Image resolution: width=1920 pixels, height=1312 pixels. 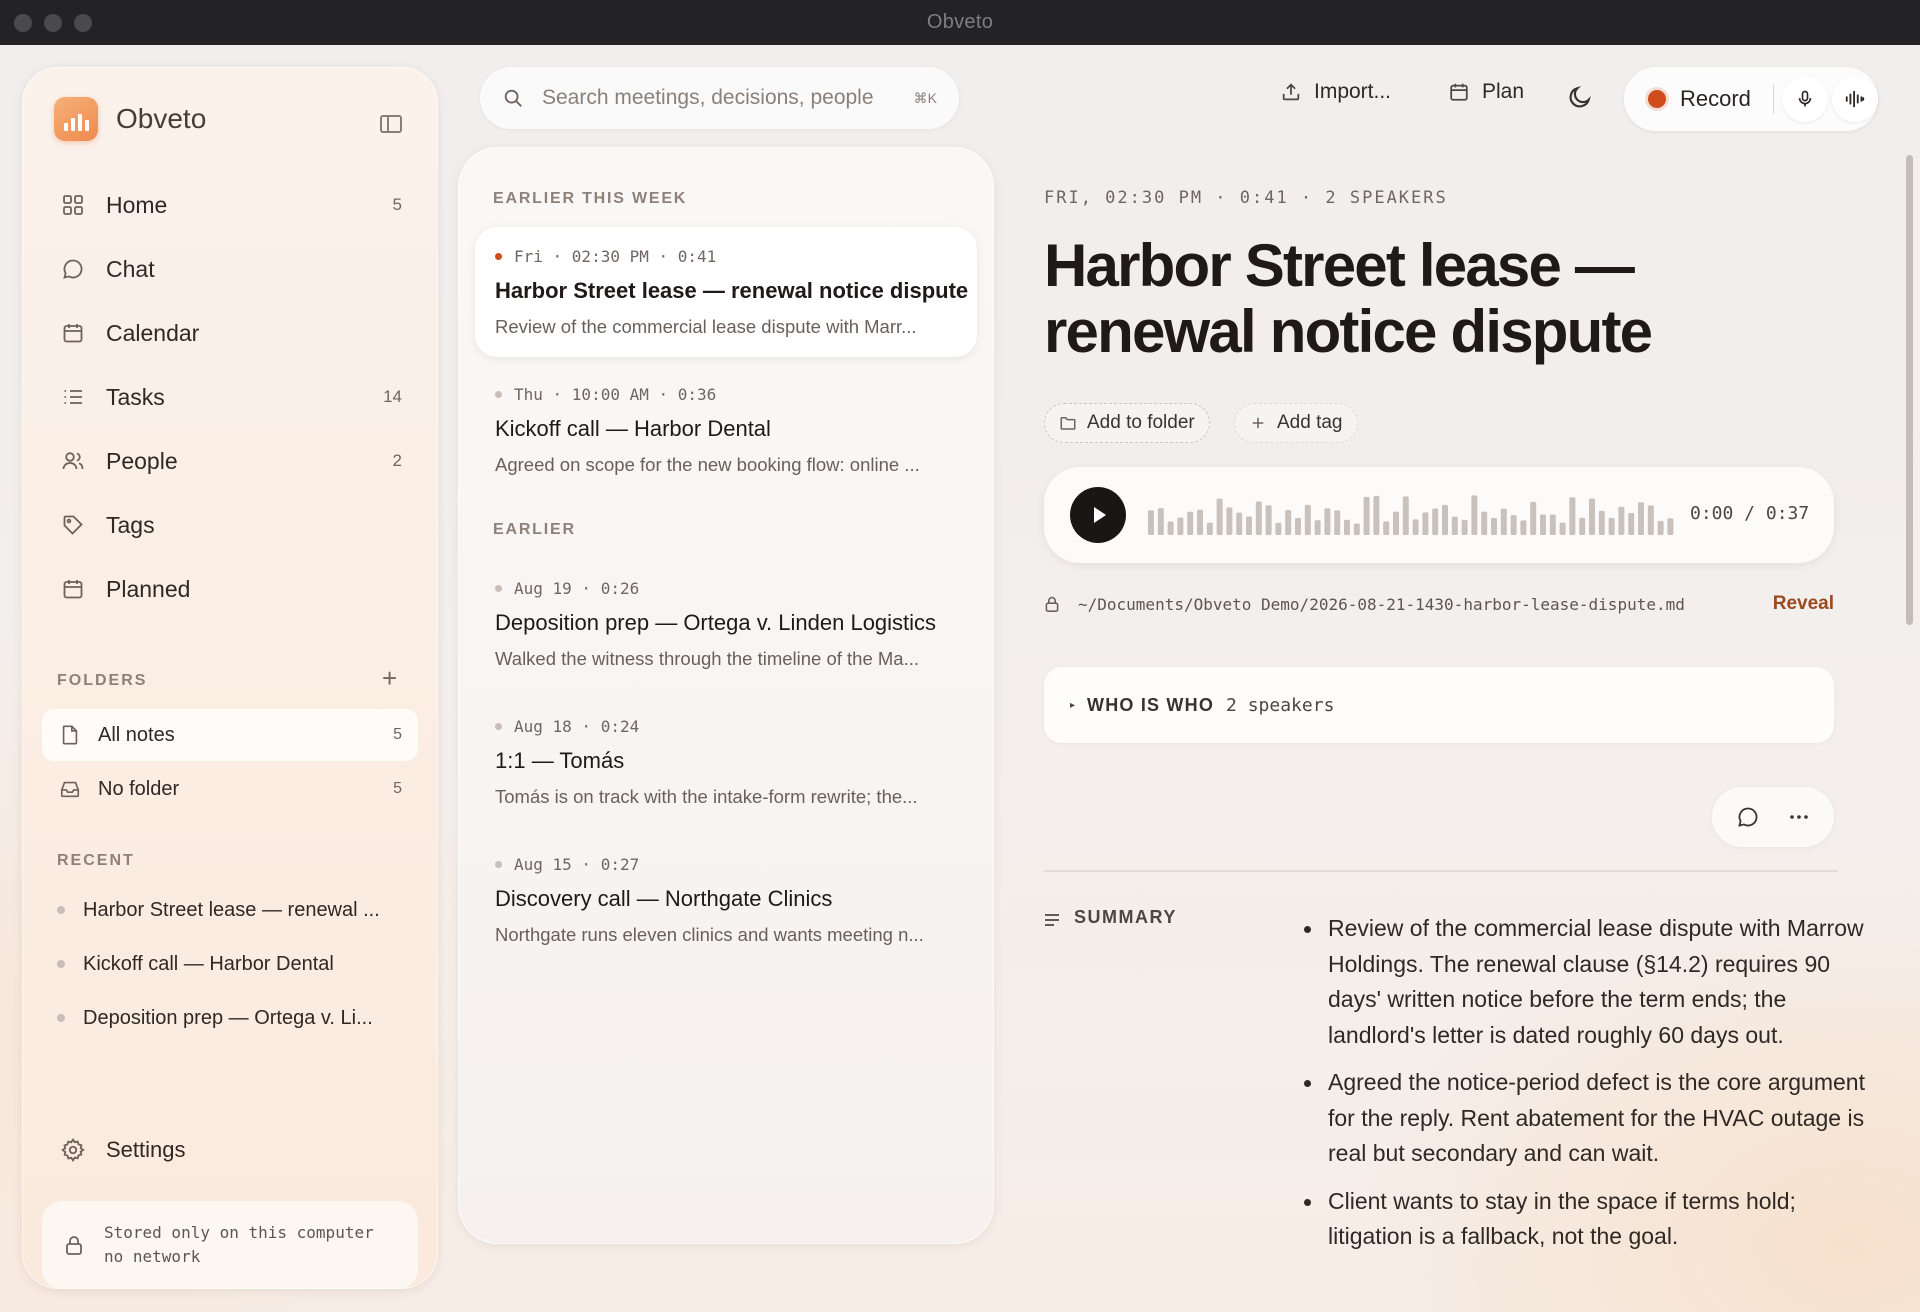 What do you see at coordinates (1441, 871) in the screenshot?
I see `section-divider` at bounding box center [1441, 871].